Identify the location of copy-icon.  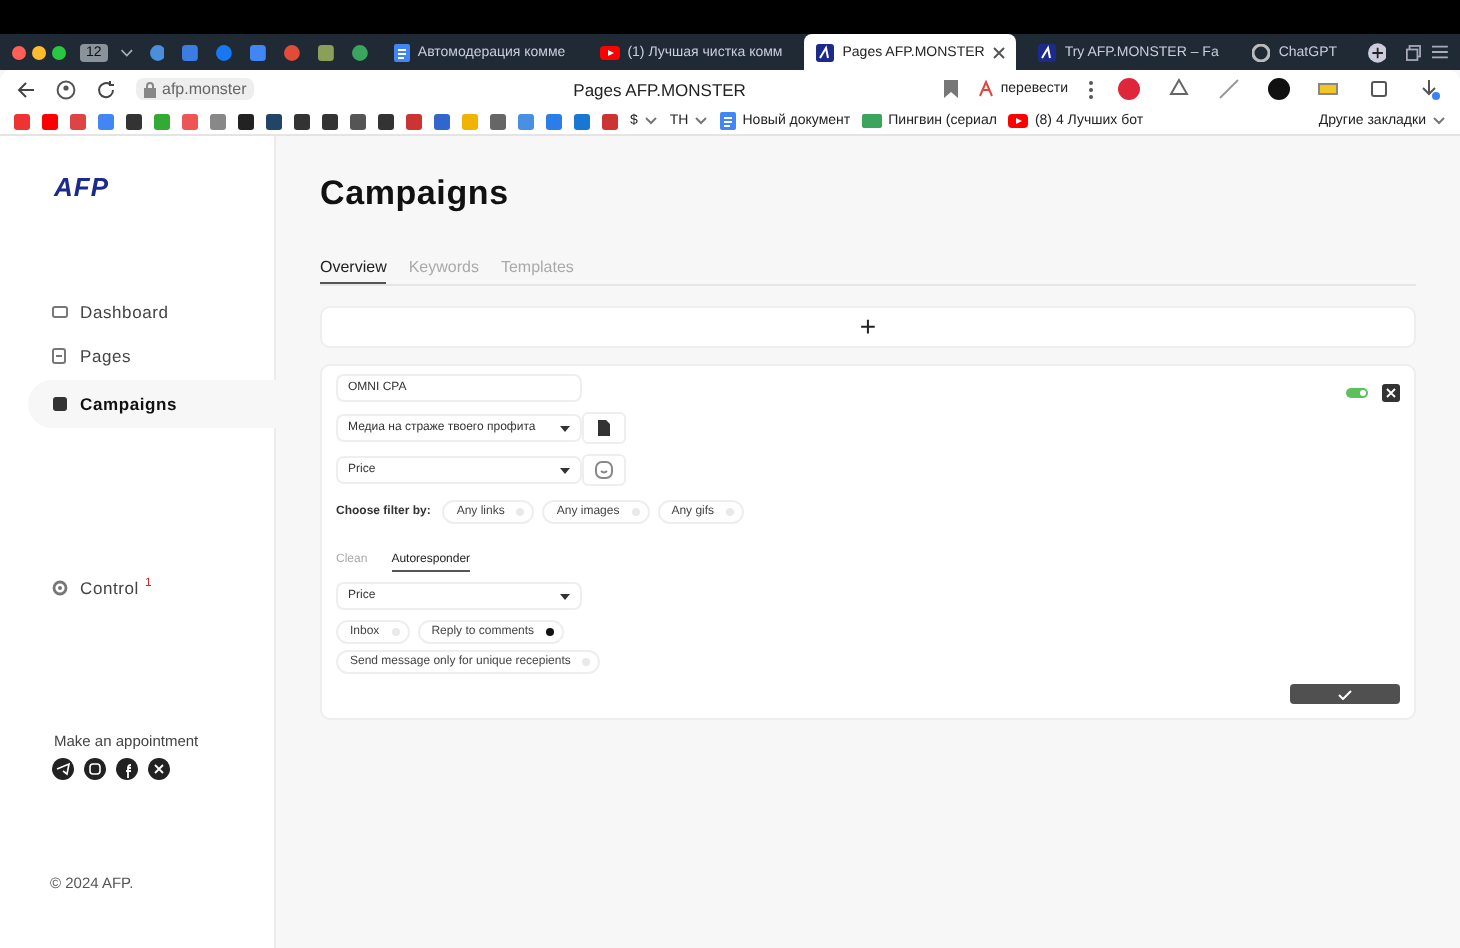
(1414, 52).